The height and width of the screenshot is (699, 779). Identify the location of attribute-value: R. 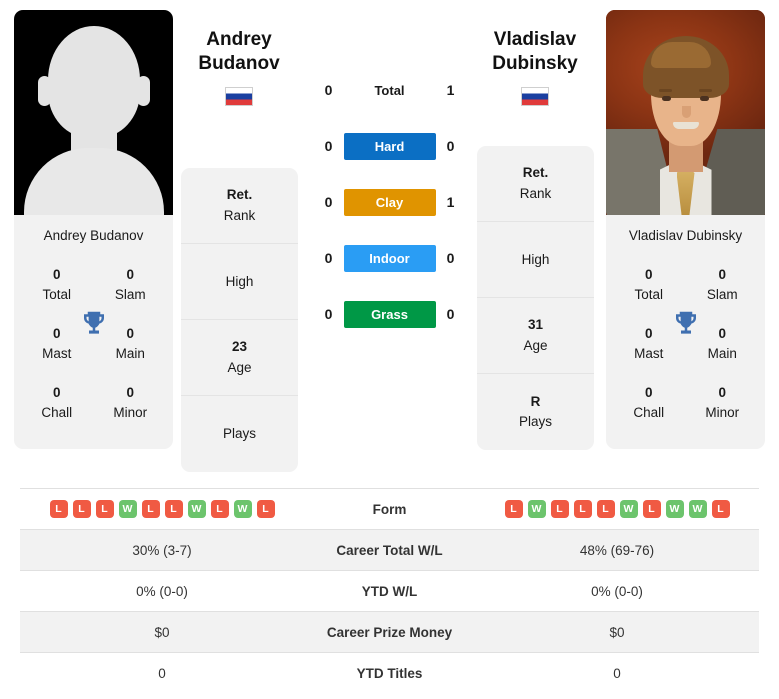
(535, 401).